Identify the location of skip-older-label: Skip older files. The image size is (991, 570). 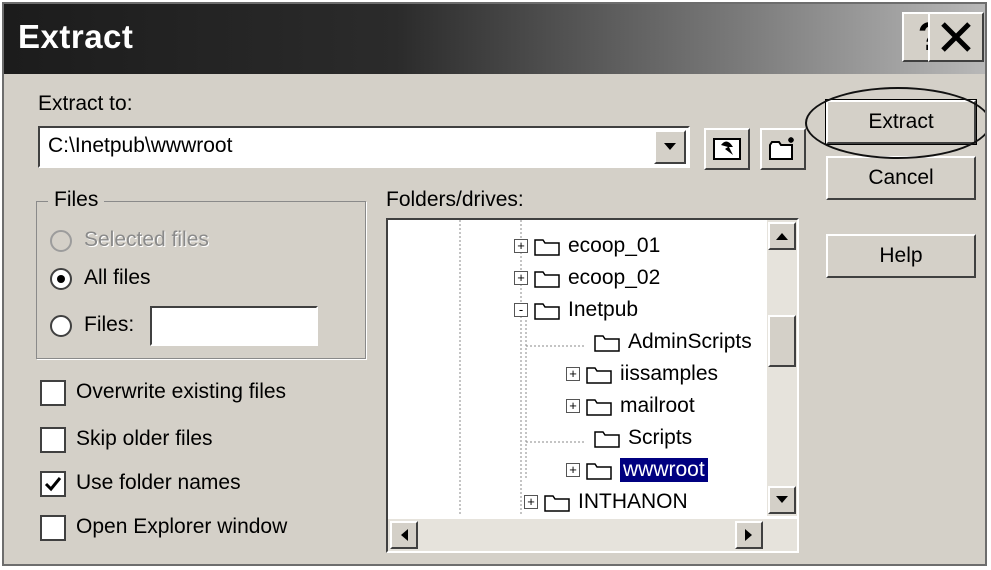
(144, 438).